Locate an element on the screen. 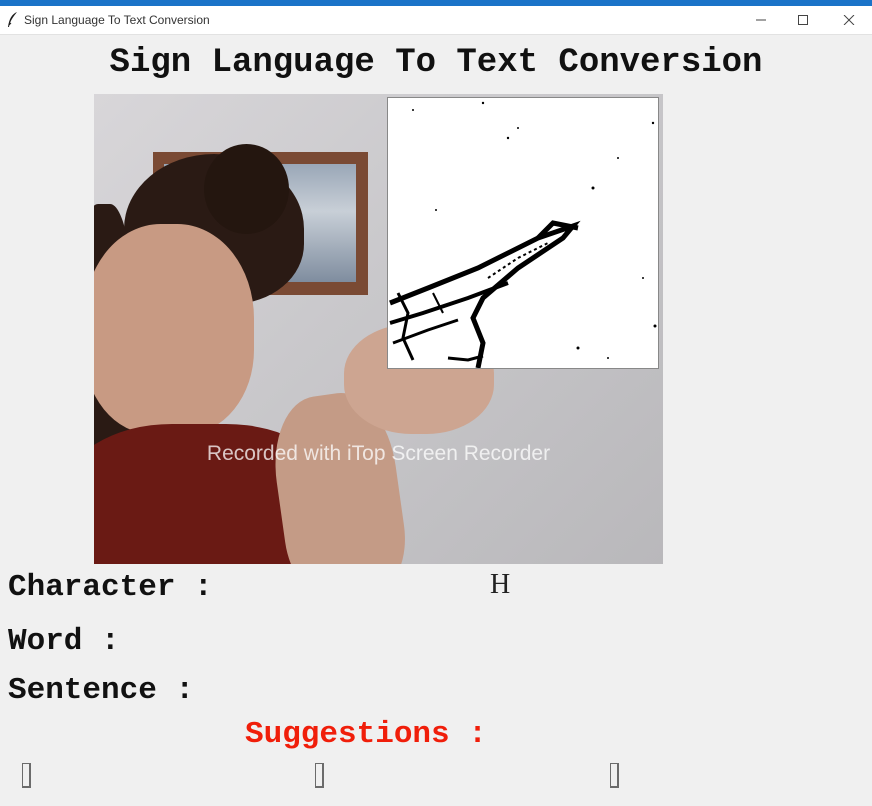  close-button is located at coordinates (849, 20).